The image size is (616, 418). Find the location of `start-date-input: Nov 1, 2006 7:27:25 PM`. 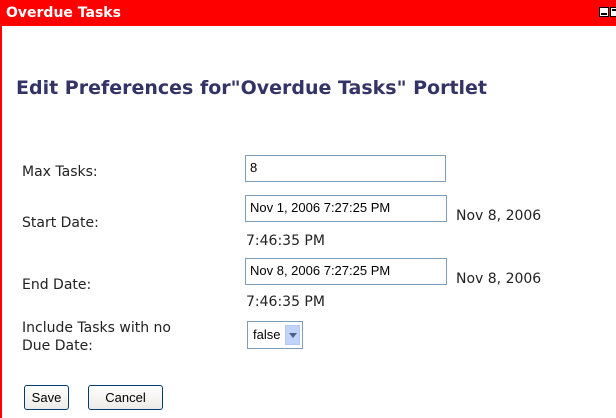

start-date-input: Nov 1, 2006 7:27:25 PM is located at coordinates (346, 208).